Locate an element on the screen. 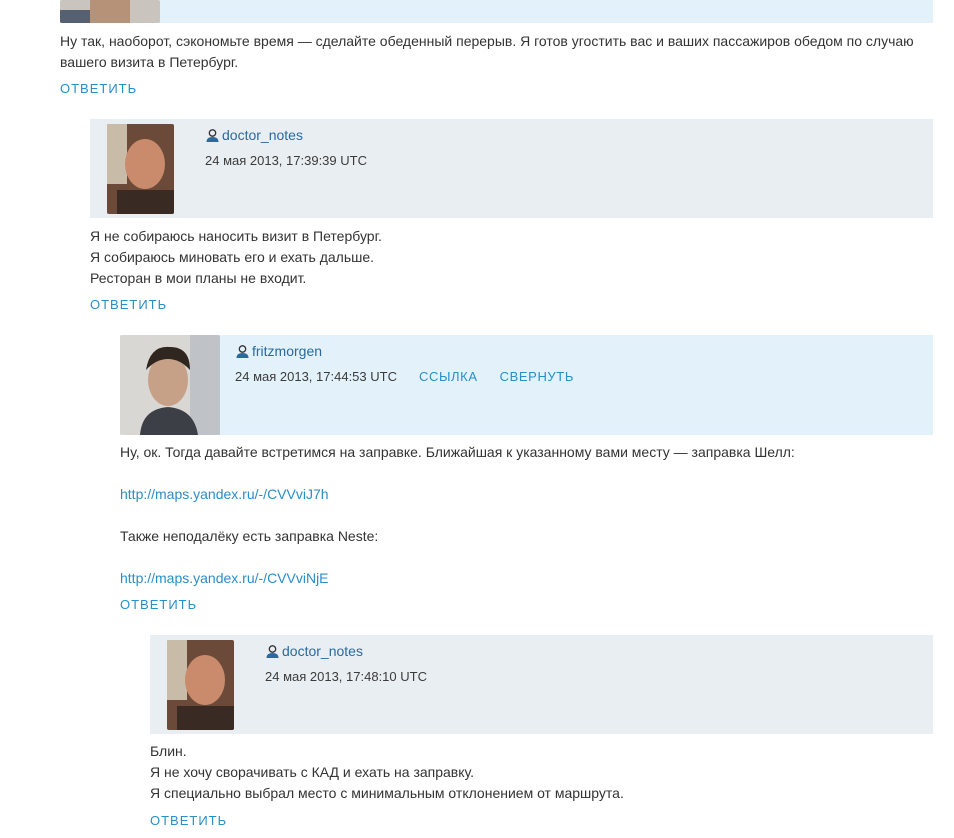 The height and width of the screenshot is (838, 954). timestamp: 24 мая 2013, 17:39:39 UTC is located at coordinates (286, 160).